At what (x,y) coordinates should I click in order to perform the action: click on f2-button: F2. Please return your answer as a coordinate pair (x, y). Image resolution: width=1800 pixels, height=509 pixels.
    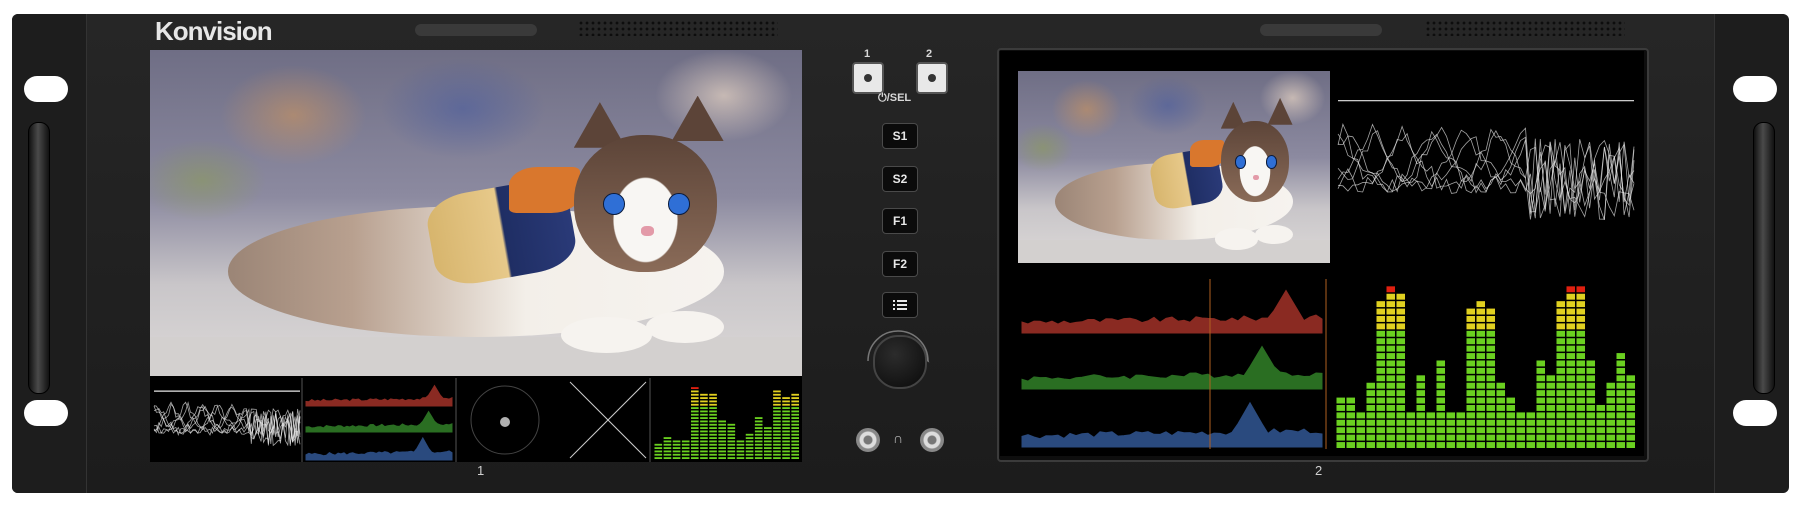
    Looking at the image, I should click on (900, 264).